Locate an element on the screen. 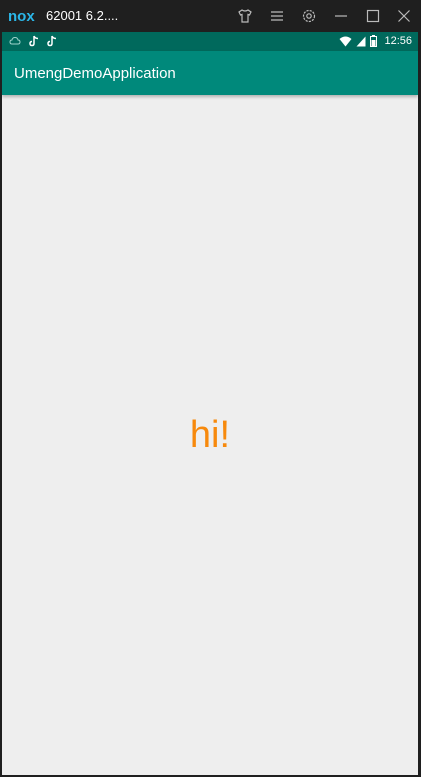 The image size is (421, 777). battery-icon is located at coordinates (374, 41).